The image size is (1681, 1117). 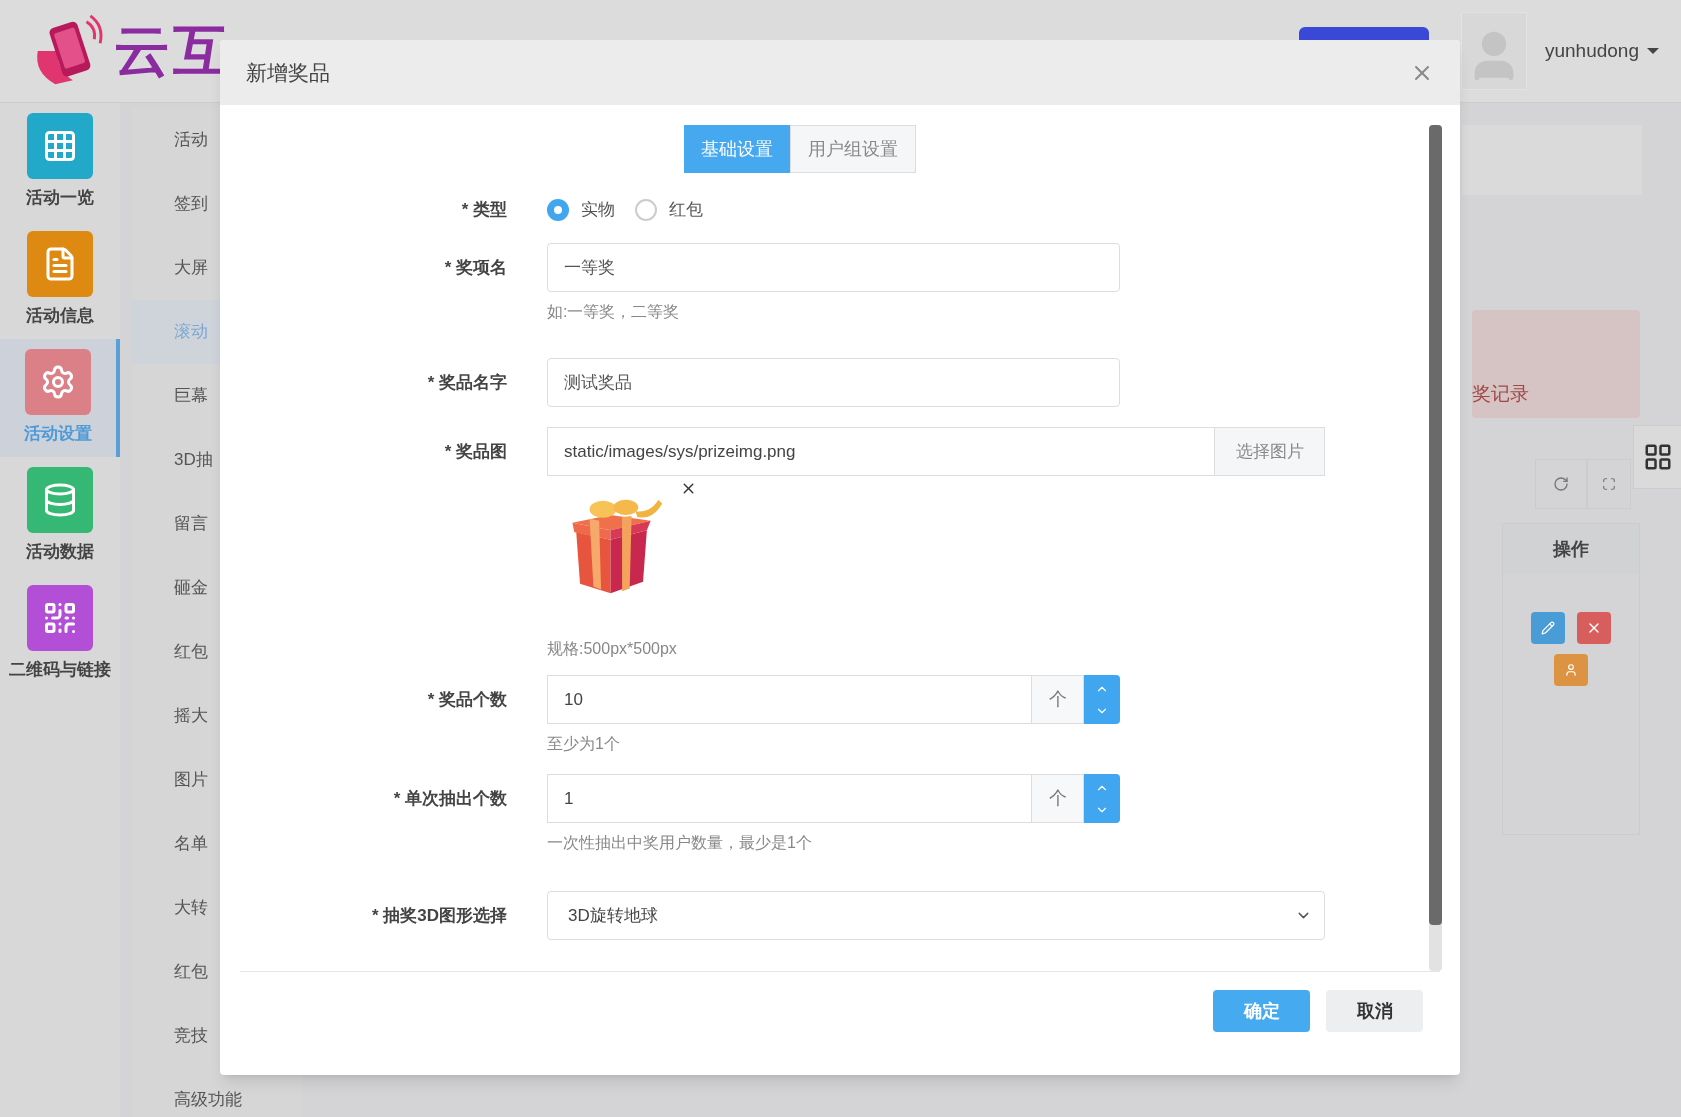 What do you see at coordinates (60, 500) in the screenshot?
I see `database-icon` at bounding box center [60, 500].